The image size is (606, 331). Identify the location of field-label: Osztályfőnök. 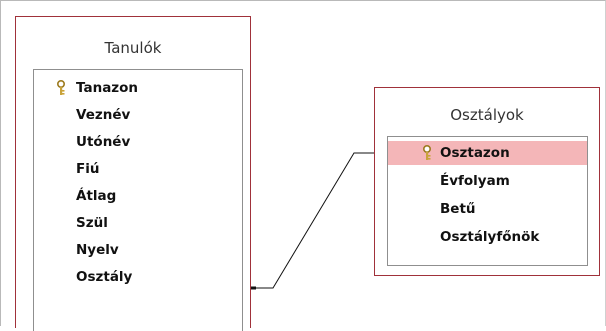
(490, 237).